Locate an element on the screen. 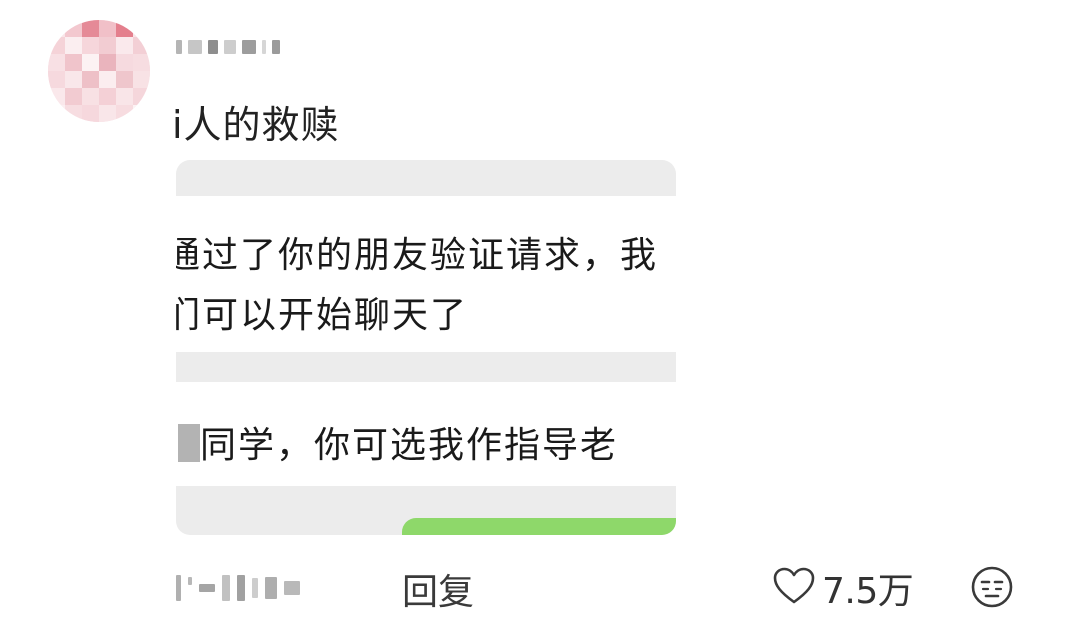 The height and width of the screenshot is (629, 1080). avatar-mosaic is located at coordinates (99, 71).